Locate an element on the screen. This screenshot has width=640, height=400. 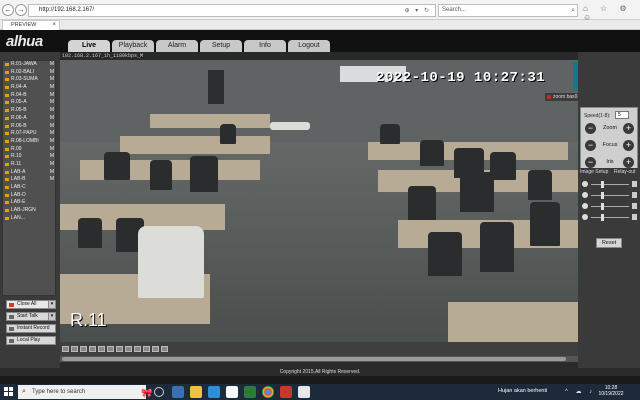
local-play-button: Local Play is located at coordinates (31, 340).